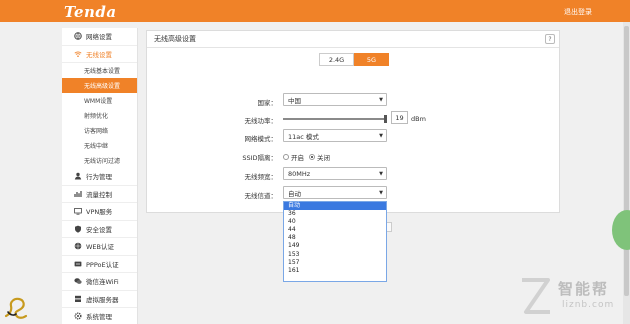  Describe the element at coordinates (99, 115) in the screenshot. I see `sidebar-subitem-rf-optimize: 射频优化` at that location.